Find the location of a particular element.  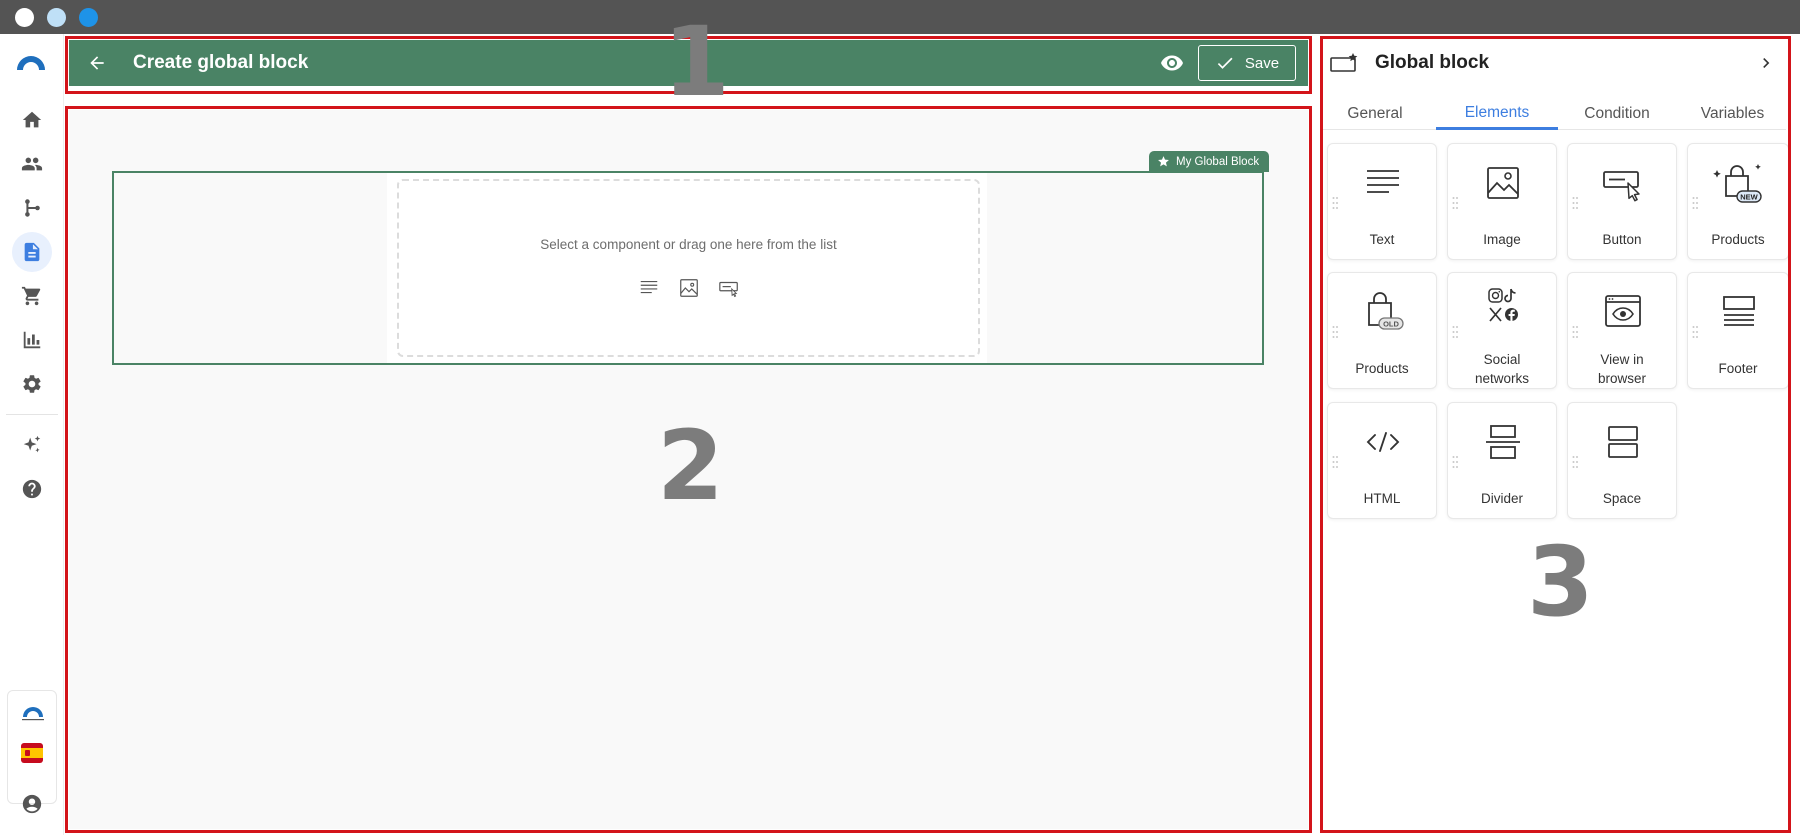

branch-icon is located at coordinates (32, 208).